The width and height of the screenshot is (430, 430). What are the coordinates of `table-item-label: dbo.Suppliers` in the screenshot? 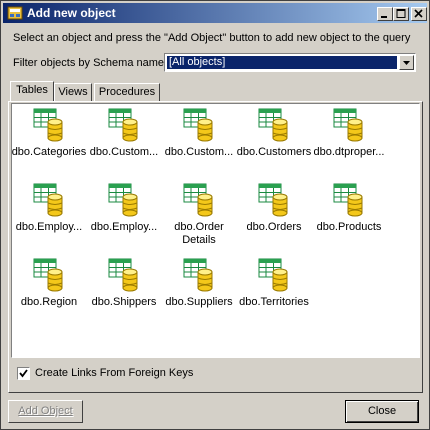 It's located at (199, 302).